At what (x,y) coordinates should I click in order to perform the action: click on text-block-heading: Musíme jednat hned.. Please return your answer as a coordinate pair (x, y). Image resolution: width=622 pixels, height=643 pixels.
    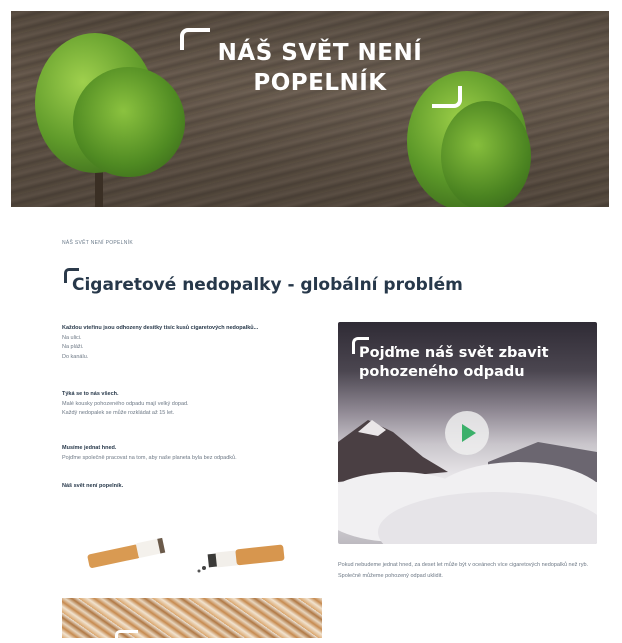
    Looking at the image, I should click on (89, 448).